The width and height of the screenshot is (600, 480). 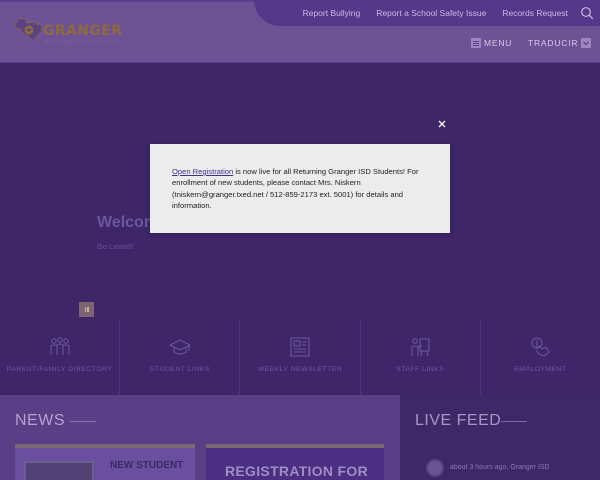 I want to click on quick-link-label: STUDENT LINKS, so click(x=179, y=369).